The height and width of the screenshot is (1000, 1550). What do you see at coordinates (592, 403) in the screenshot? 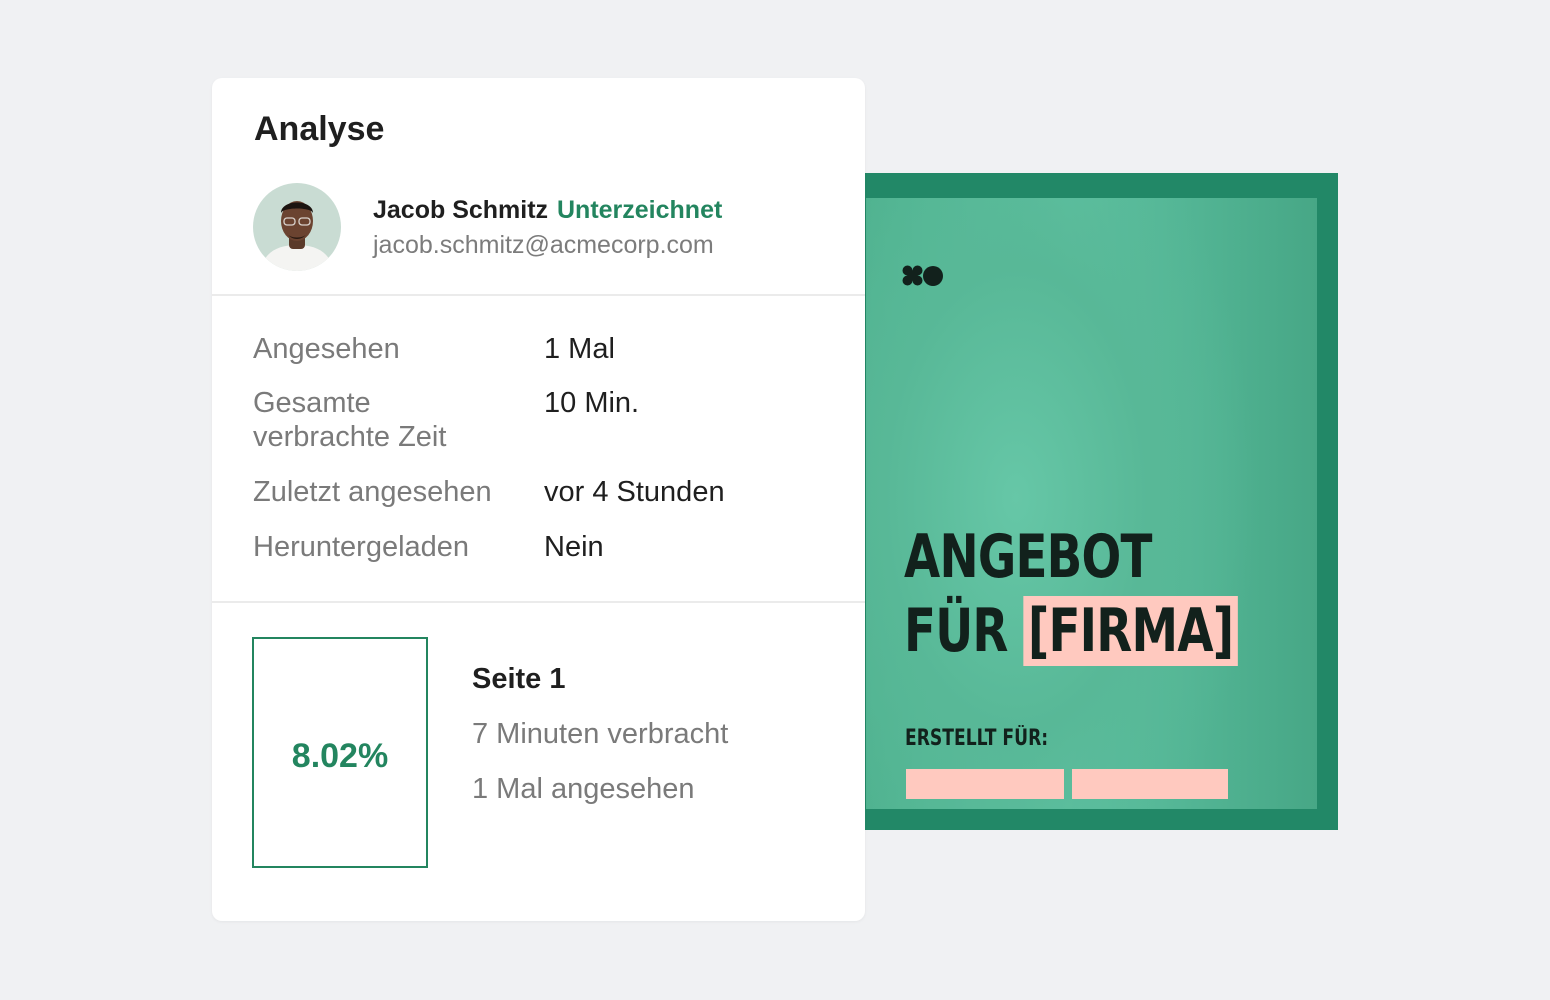
I see `stat-value-total-time: 10 Min.` at bounding box center [592, 403].